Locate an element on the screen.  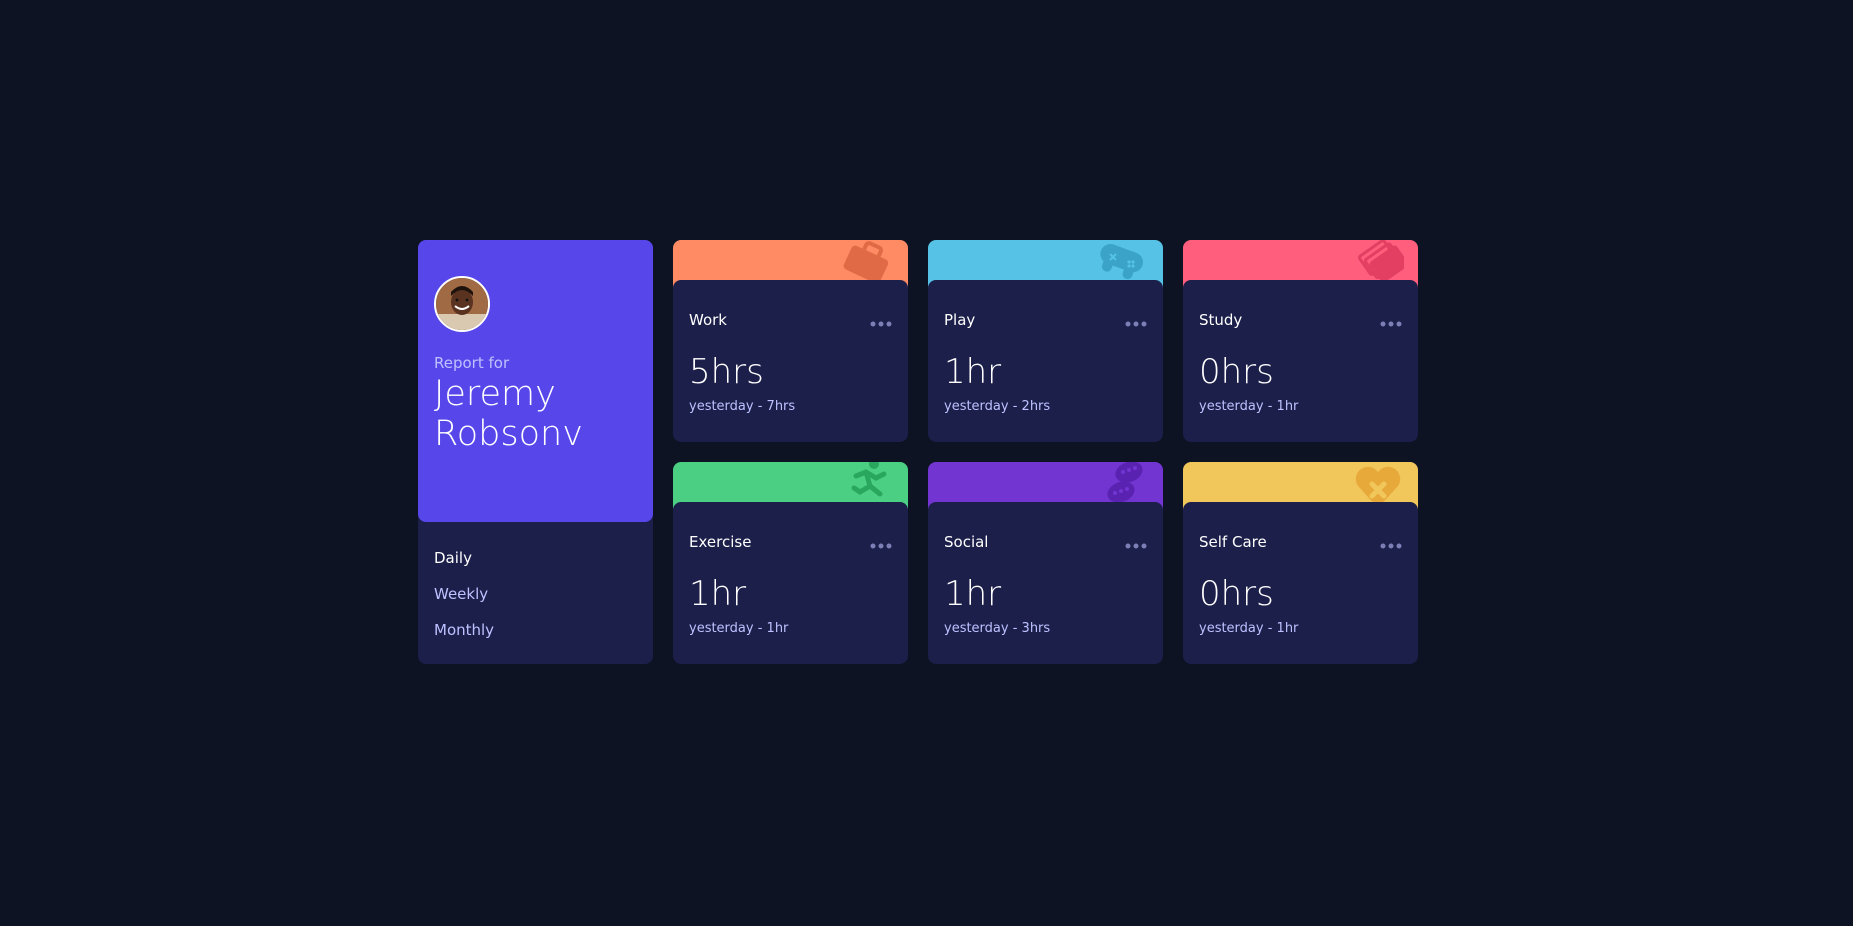
timeframe-selector: Daily Weekly Monthly is located at coordinates (464, 594).